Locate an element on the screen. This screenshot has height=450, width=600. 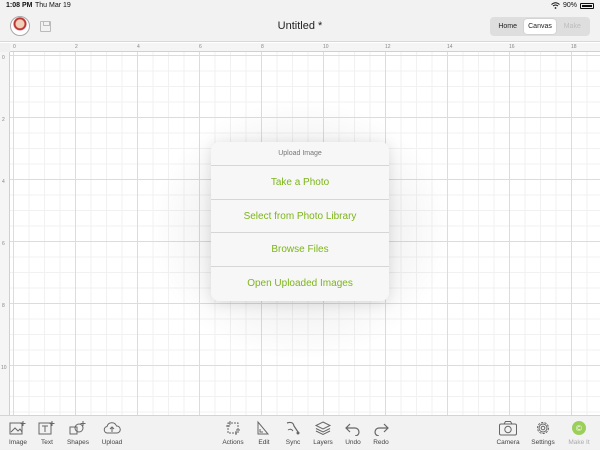
shapes-button: Shapes is located at coordinates (78, 432).